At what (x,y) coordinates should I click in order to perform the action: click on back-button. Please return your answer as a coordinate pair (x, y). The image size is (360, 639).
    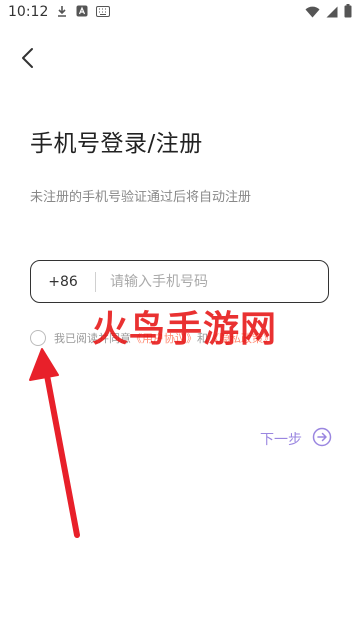
    Looking at the image, I should click on (28, 60).